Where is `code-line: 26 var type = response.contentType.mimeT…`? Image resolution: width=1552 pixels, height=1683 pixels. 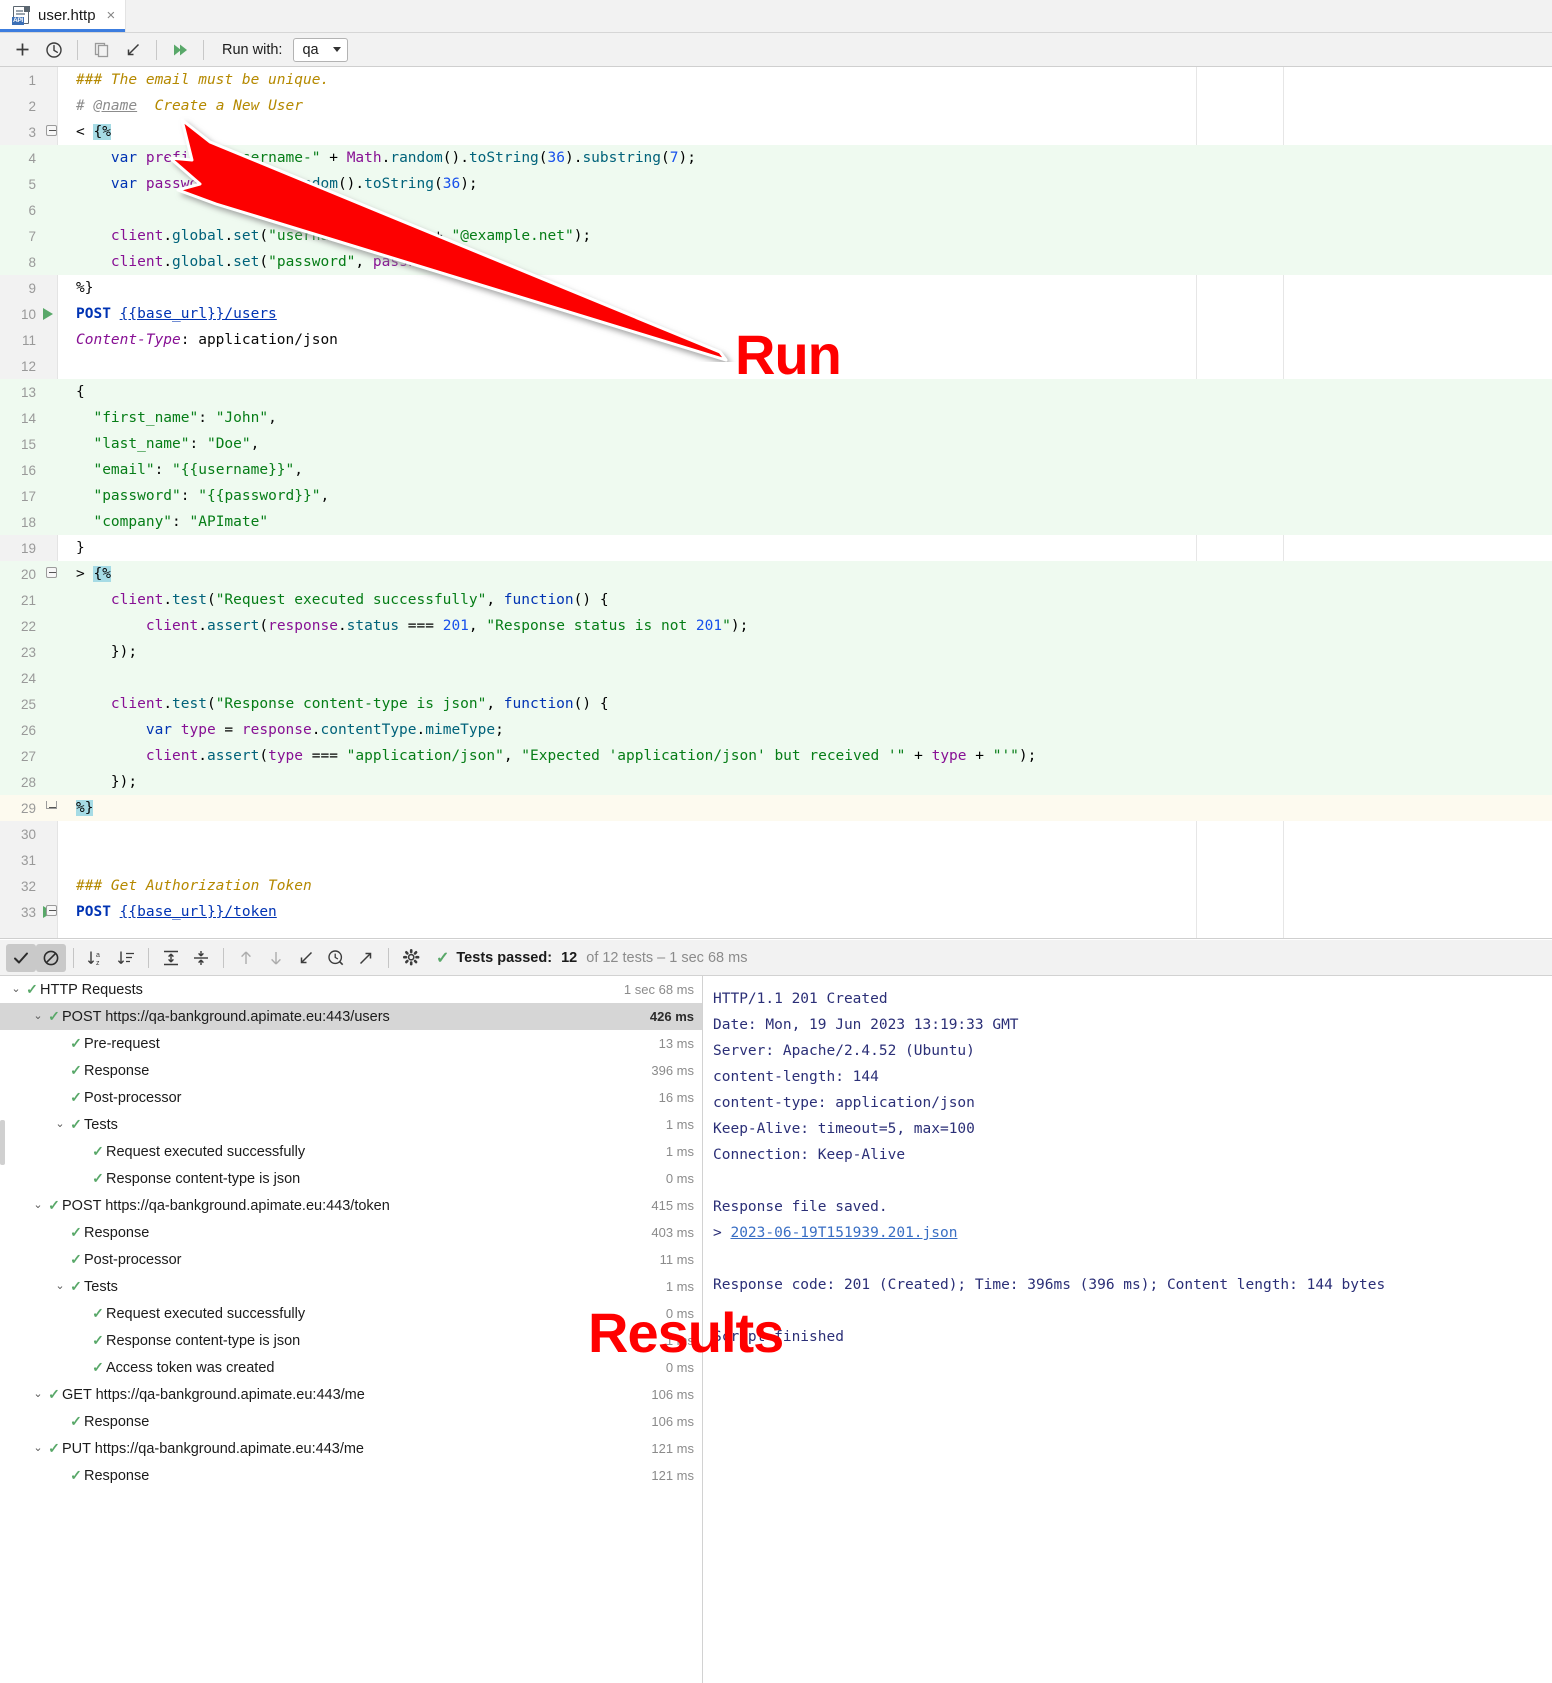 code-line: 26 var type = response.contentType.mimeT… is located at coordinates (776, 730).